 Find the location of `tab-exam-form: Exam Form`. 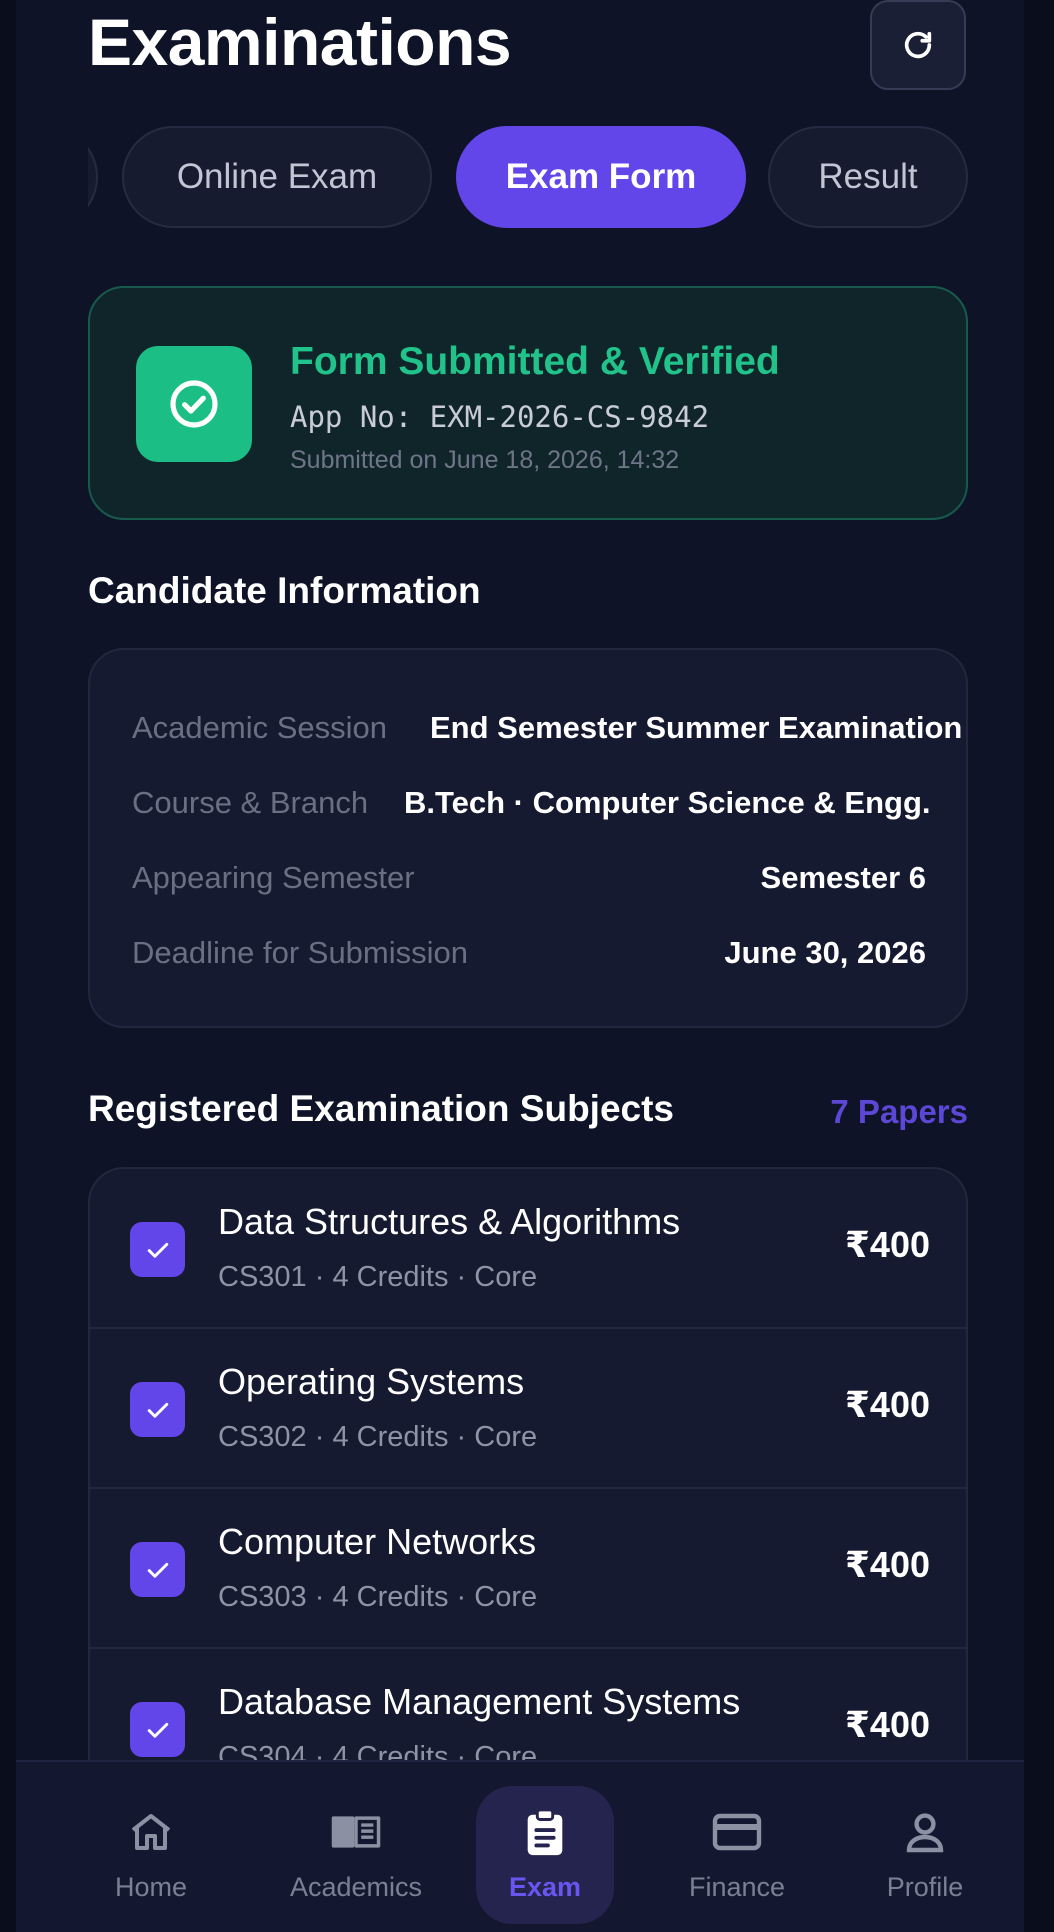

tab-exam-form: Exam Form is located at coordinates (601, 177).